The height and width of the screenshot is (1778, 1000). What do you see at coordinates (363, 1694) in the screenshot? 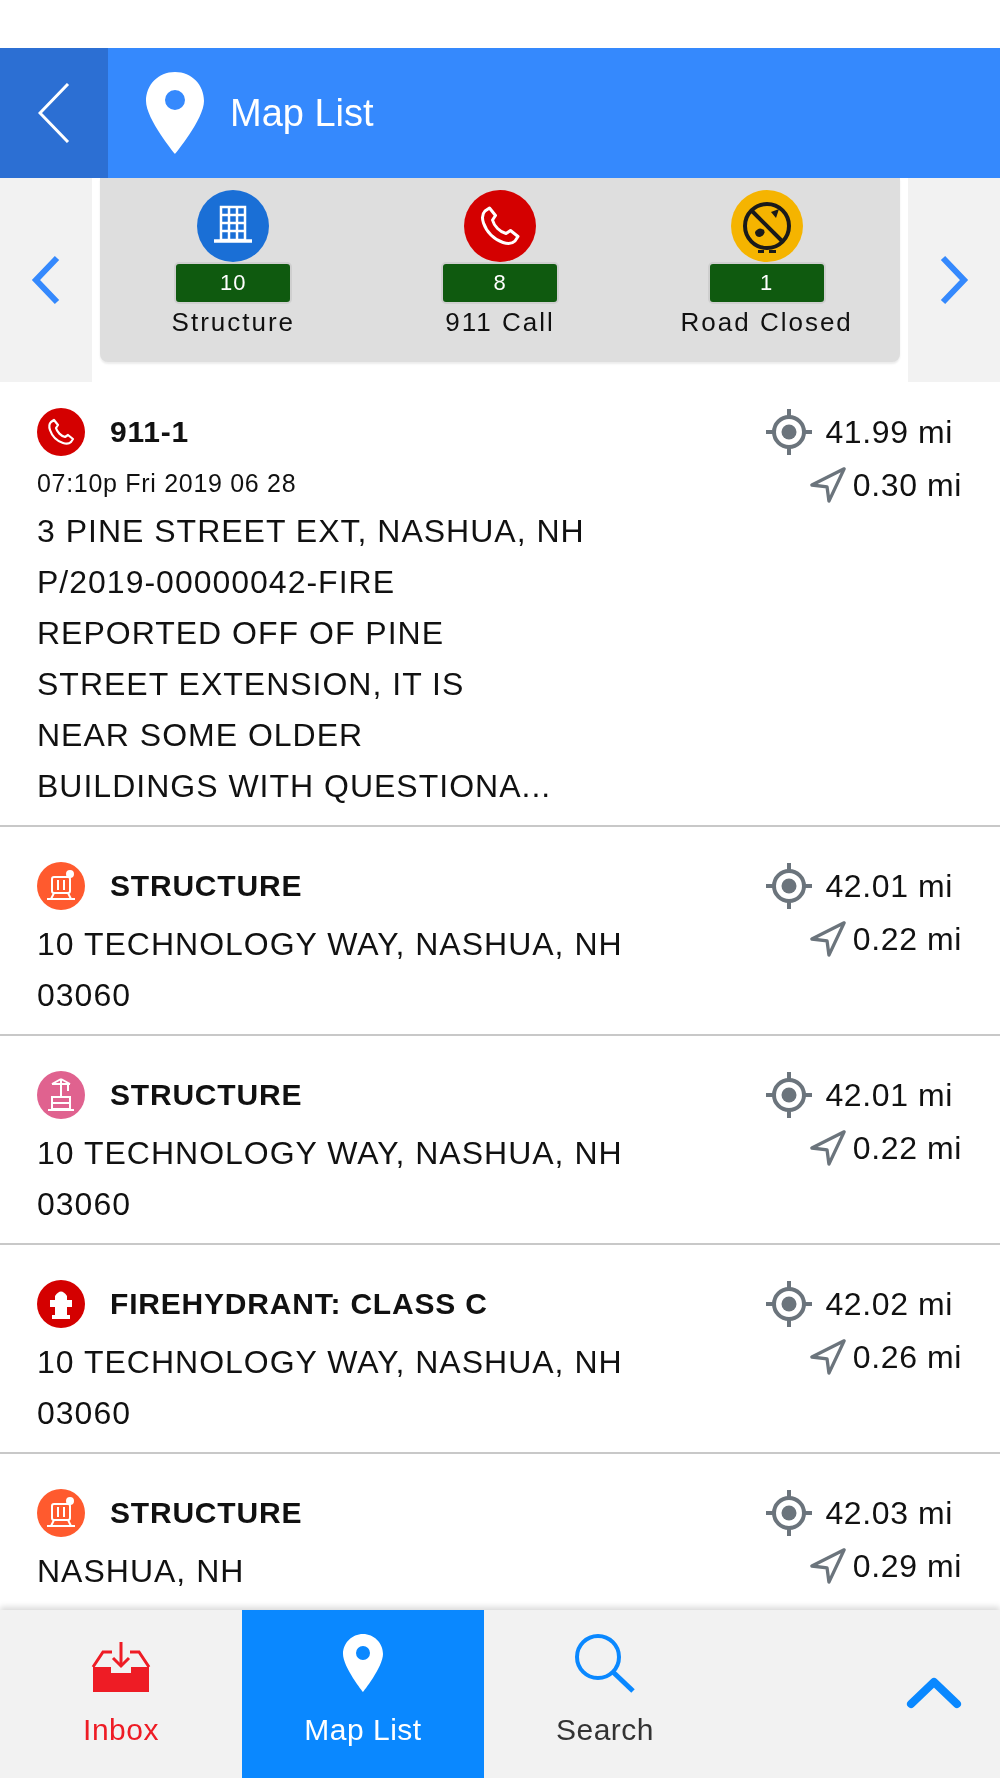
I see `nav-tab: Map List` at bounding box center [363, 1694].